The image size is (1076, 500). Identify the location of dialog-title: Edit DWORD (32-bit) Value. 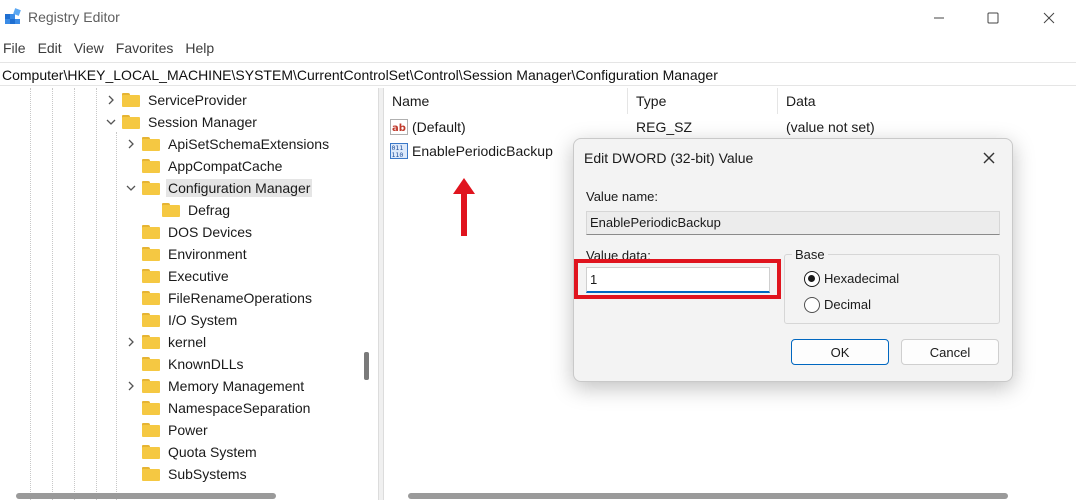
(669, 158).